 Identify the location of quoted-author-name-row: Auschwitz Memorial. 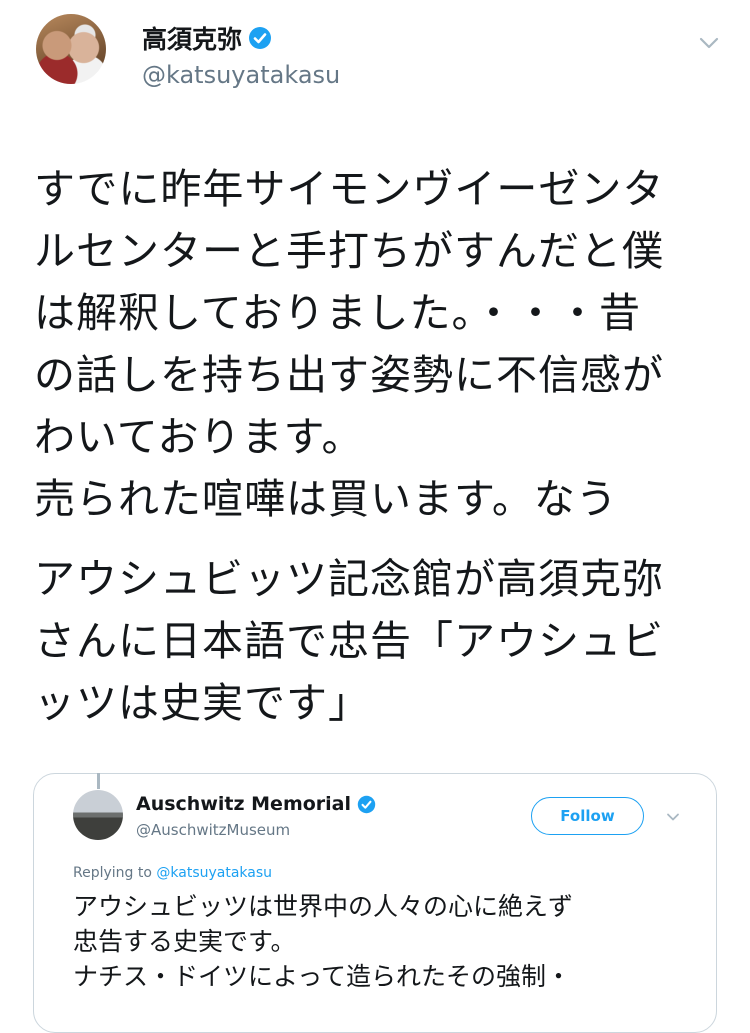
(256, 804).